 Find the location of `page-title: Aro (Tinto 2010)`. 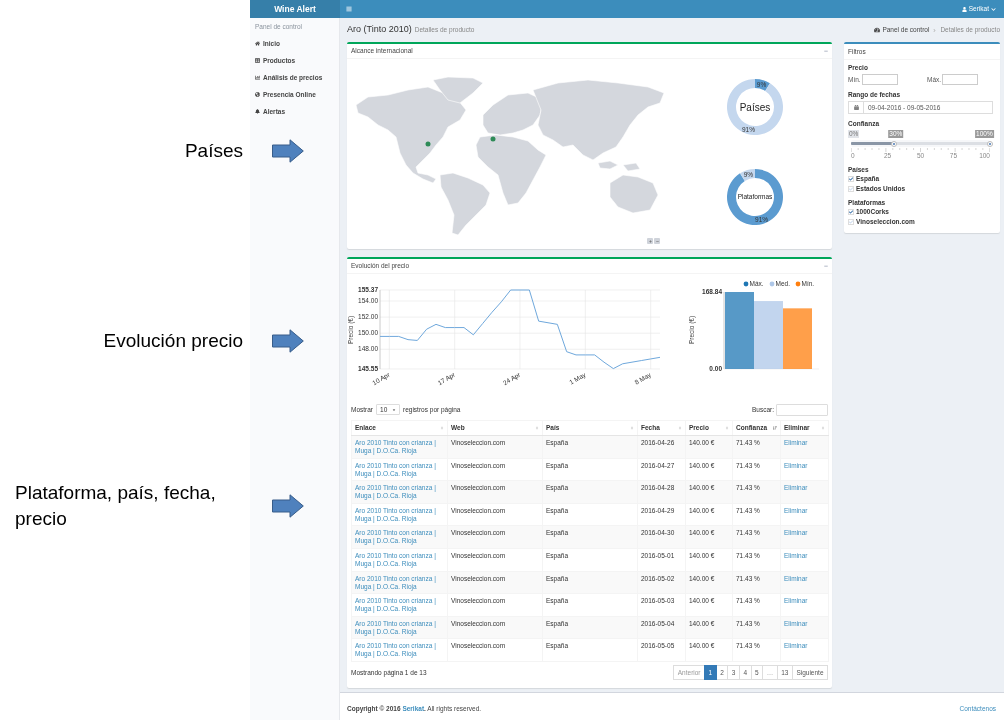

page-title: Aro (Tinto 2010) is located at coordinates (379, 30).